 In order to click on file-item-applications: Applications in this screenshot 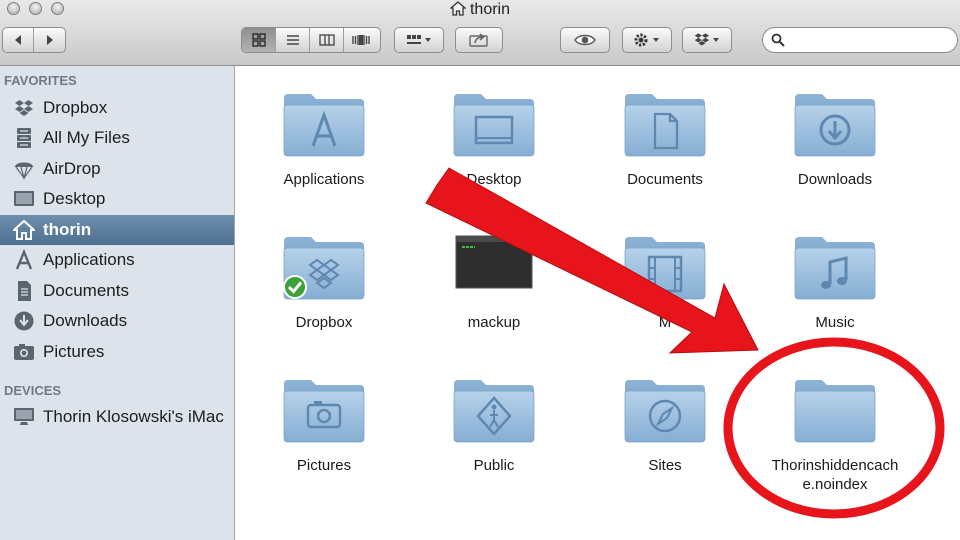, I will do `click(324, 138)`.